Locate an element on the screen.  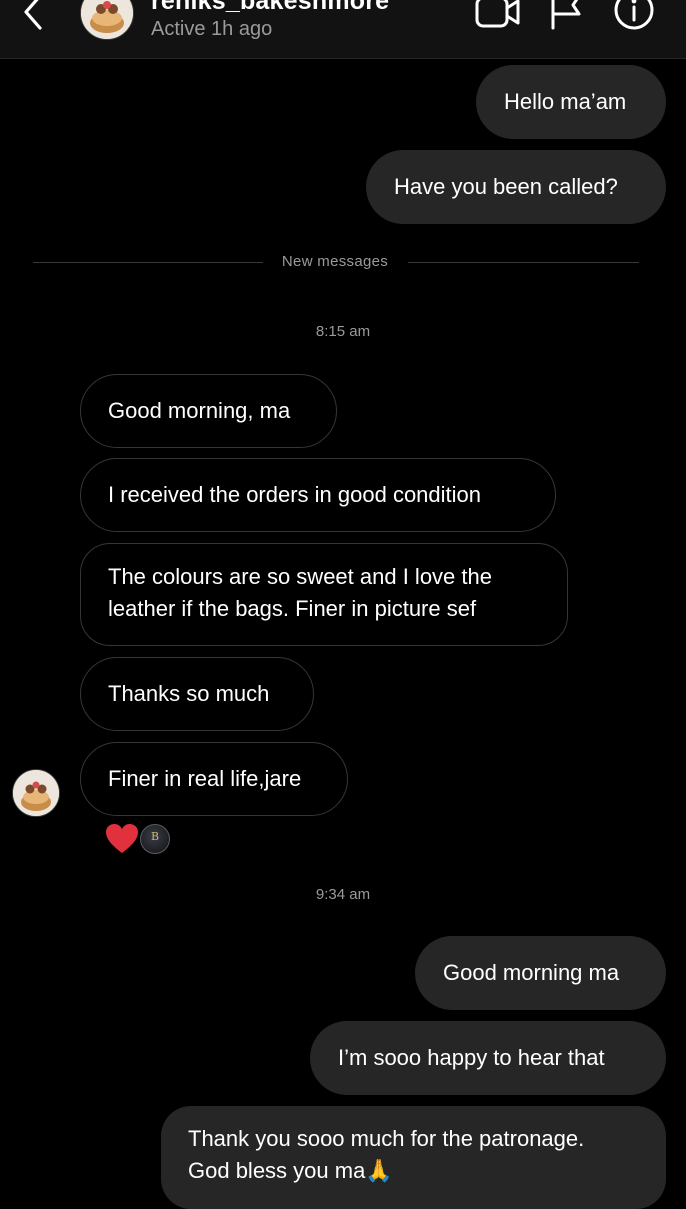
message-timestamp: 8:15 am is located at coordinates (343, 331).